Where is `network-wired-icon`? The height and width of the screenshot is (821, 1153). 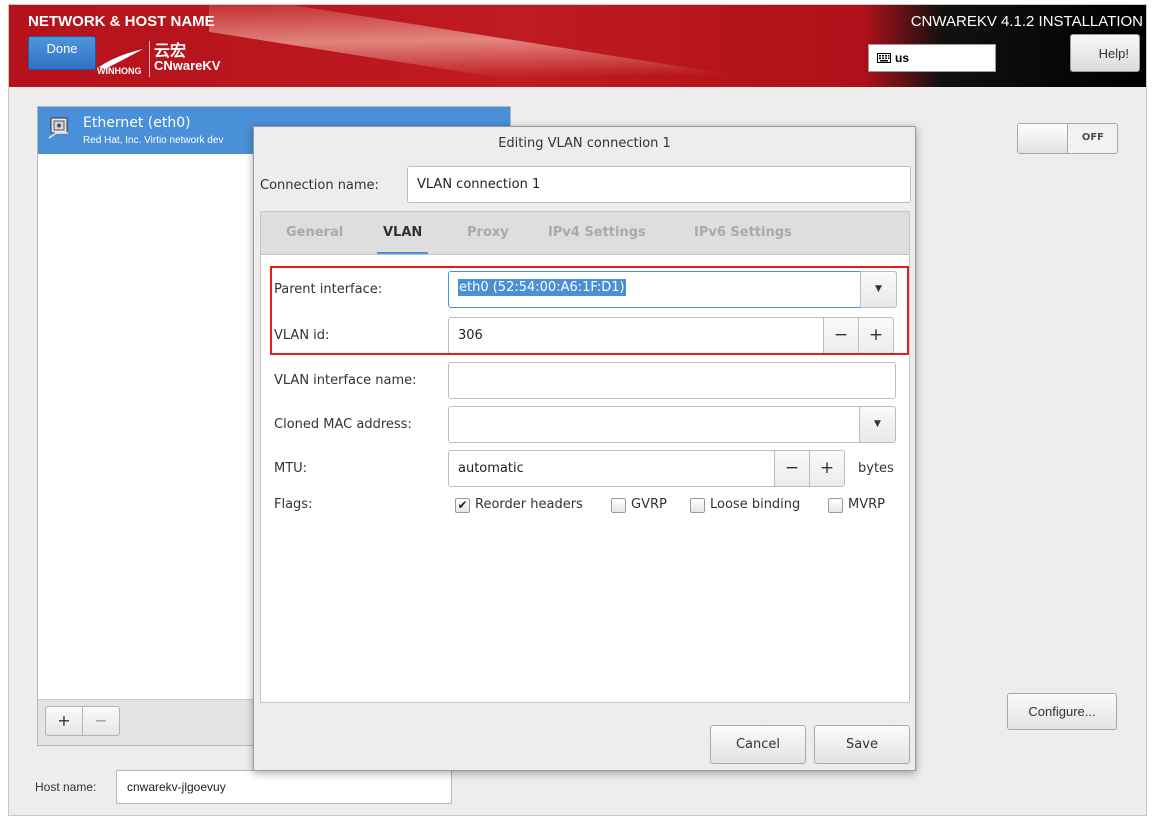
network-wired-icon is located at coordinates (58, 128).